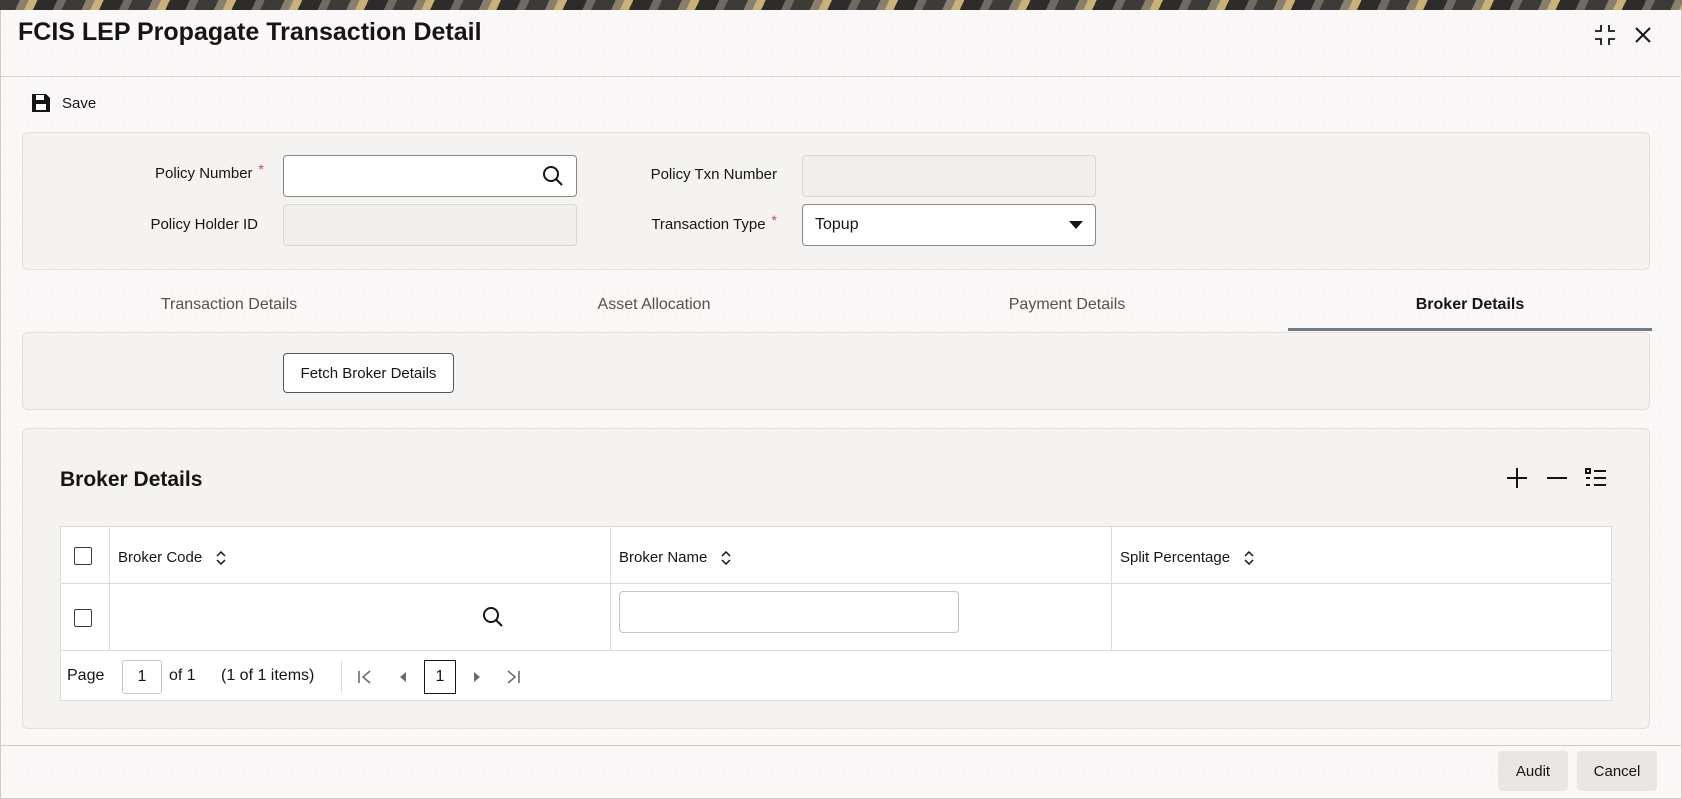 This screenshot has width=1682, height=799. What do you see at coordinates (841, 745) in the screenshot?
I see `footer-divider` at bounding box center [841, 745].